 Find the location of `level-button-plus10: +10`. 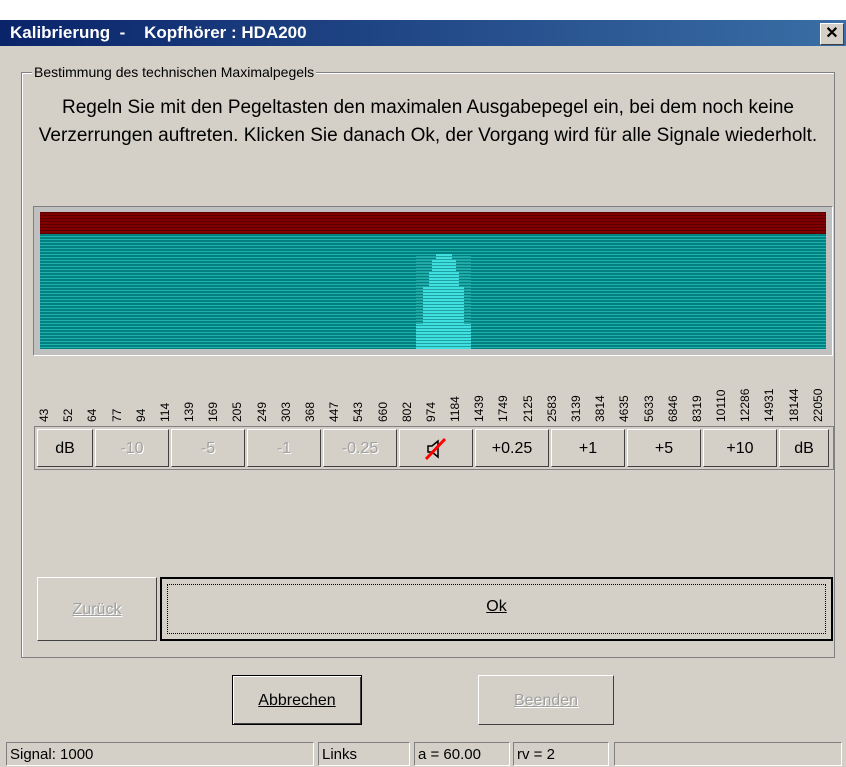

level-button-plus10: +10 is located at coordinates (740, 448).